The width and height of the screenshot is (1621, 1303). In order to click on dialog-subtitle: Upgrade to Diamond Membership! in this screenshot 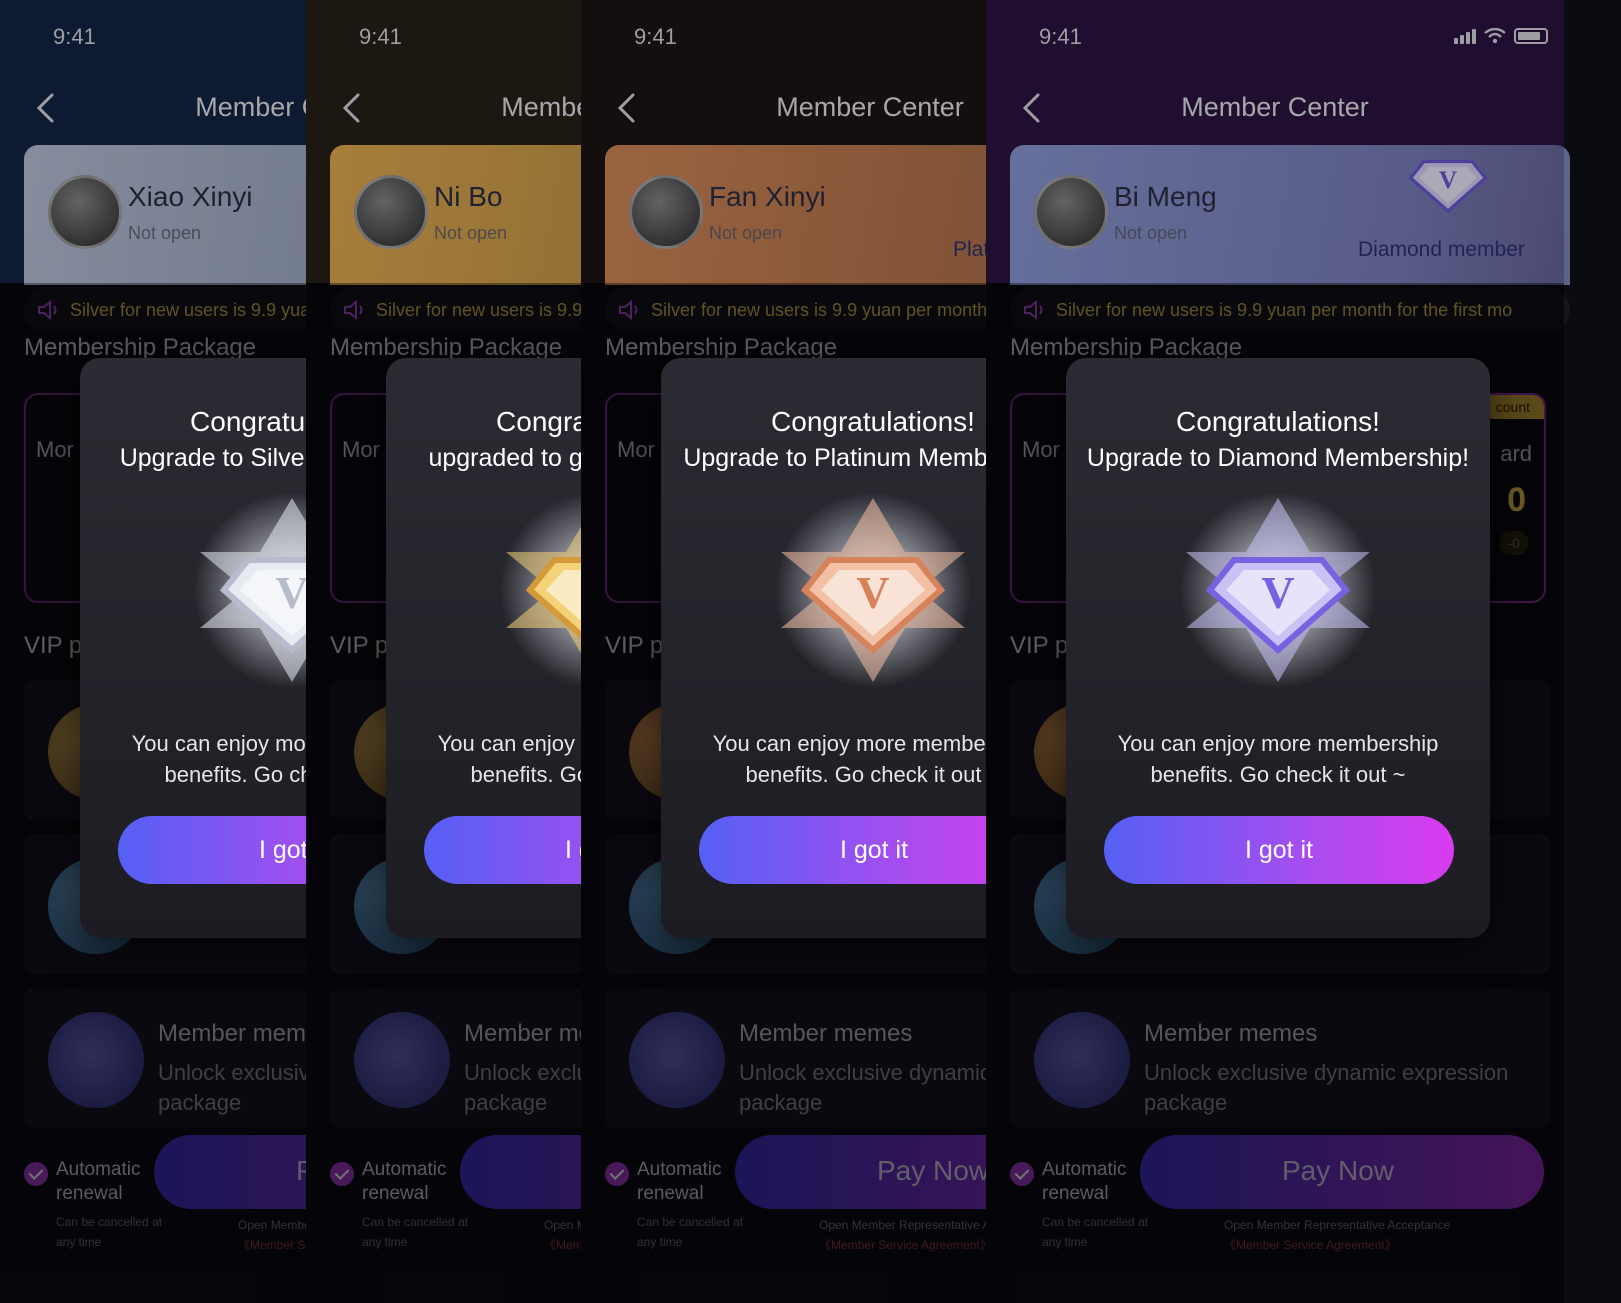, I will do `click(1278, 458)`.